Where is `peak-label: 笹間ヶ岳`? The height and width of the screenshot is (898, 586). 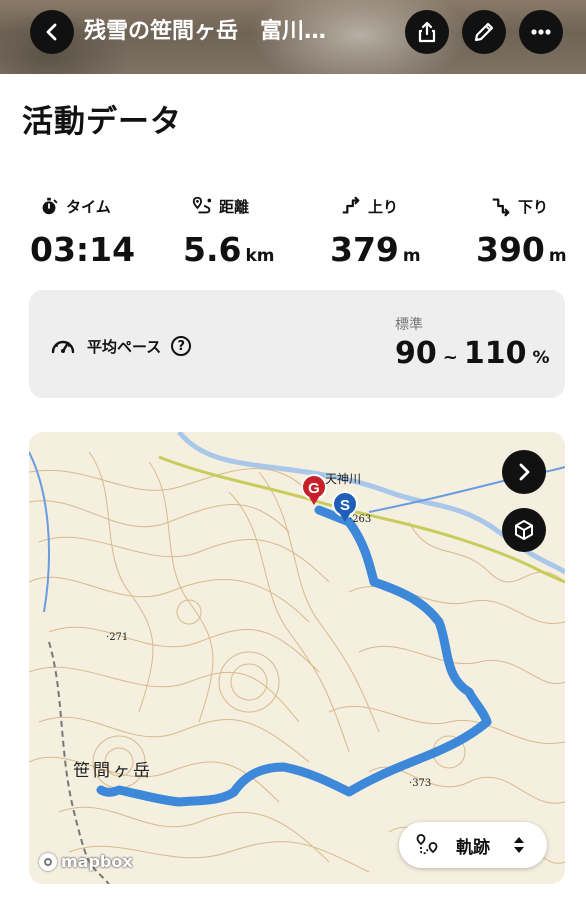
peak-label: 笹間ヶ岳 is located at coordinates (113, 771).